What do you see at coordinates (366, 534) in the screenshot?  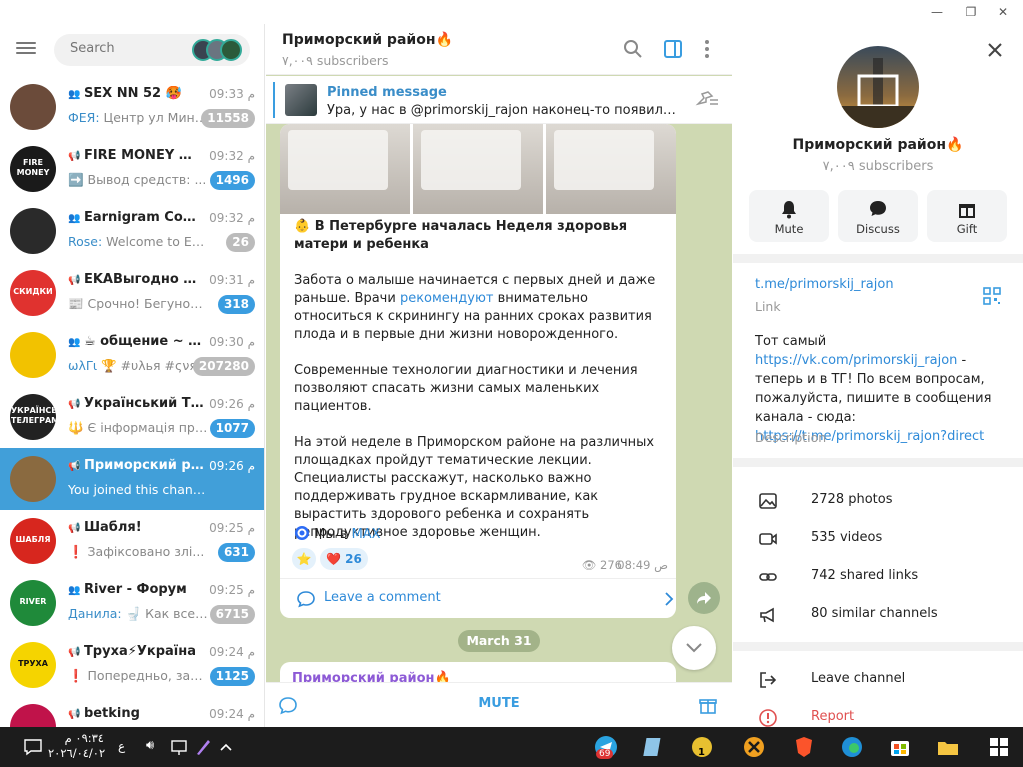 I see `max-link: MAX` at bounding box center [366, 534].